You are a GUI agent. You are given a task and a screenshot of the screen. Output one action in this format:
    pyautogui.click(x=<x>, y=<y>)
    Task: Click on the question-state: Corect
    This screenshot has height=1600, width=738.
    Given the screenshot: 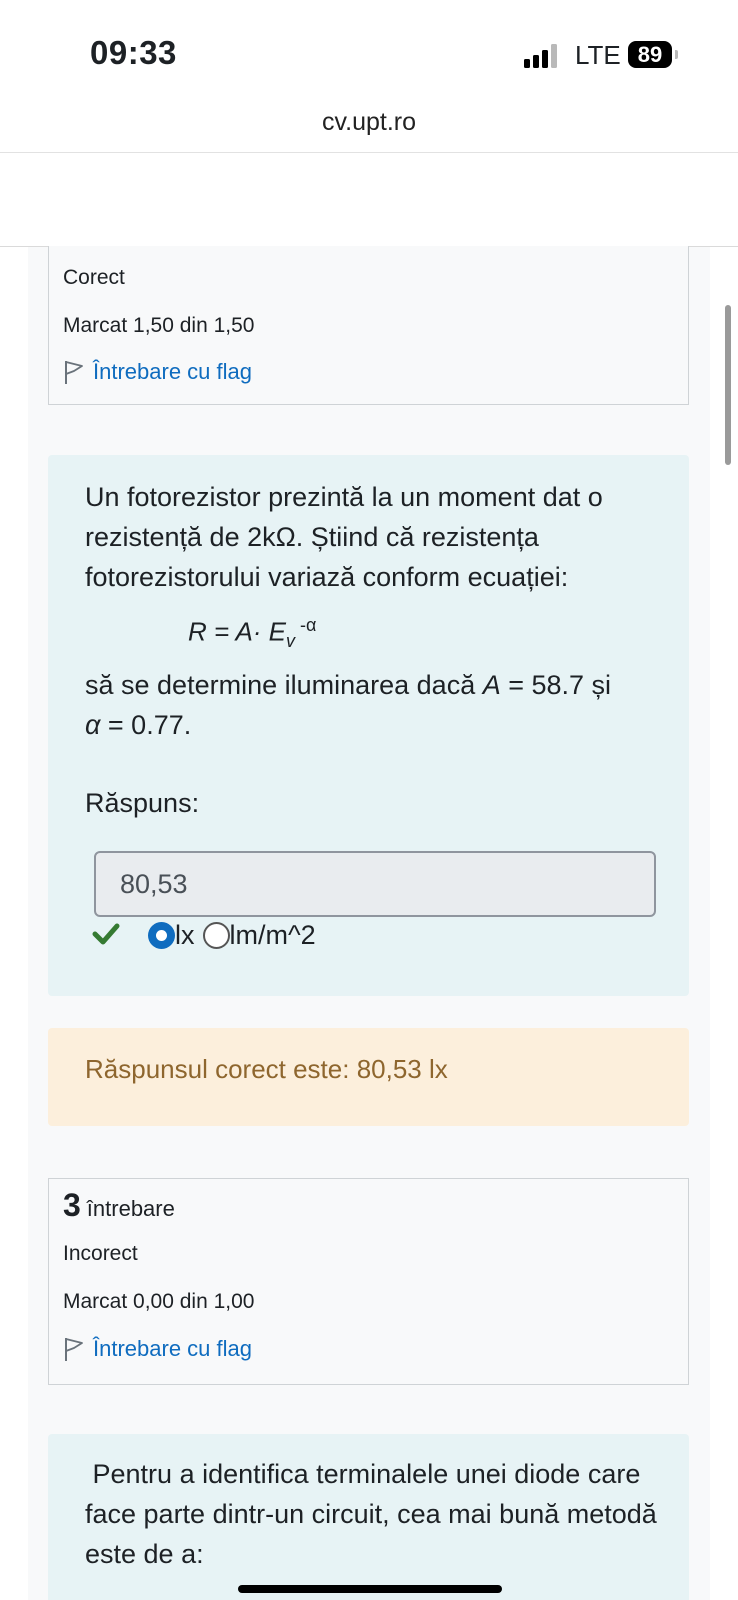 What is the action you would take?
    pyautogui.click(x=94, y=277)
    